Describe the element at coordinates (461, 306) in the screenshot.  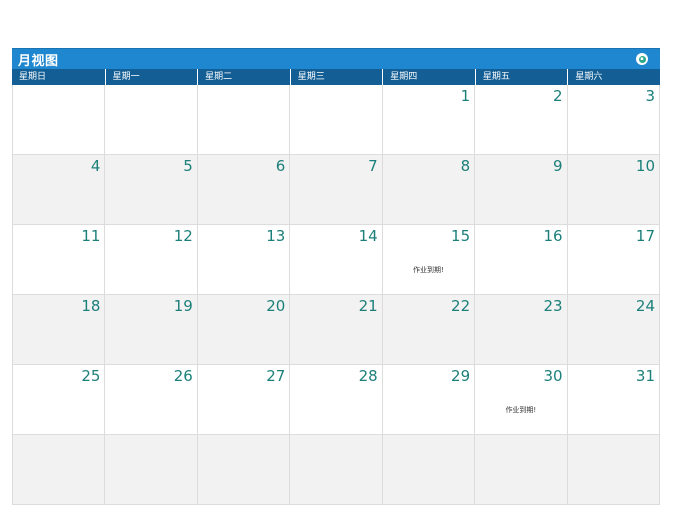
I see `day-number: 22` at that location.